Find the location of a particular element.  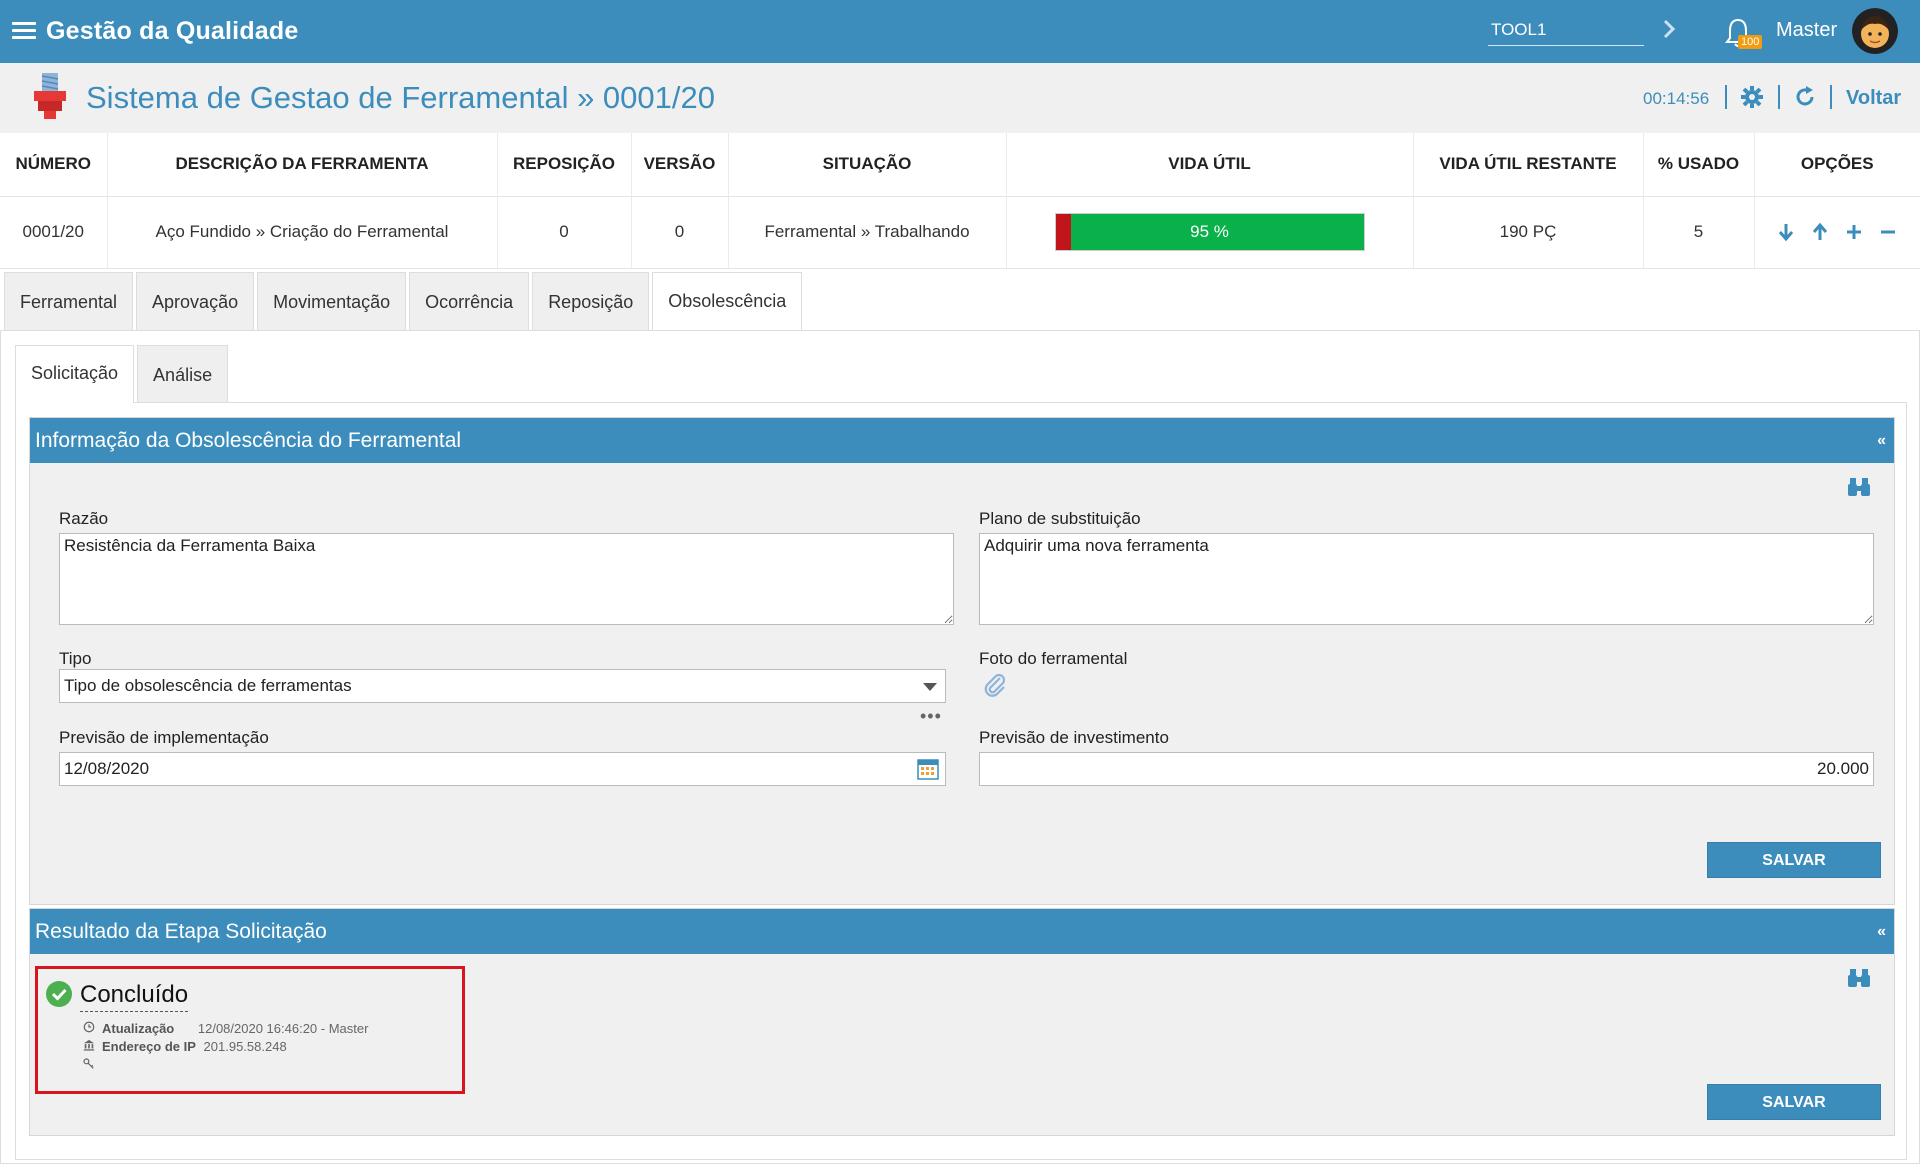

useful-life-bar: 95 % is located at coordinates (1209, 232).